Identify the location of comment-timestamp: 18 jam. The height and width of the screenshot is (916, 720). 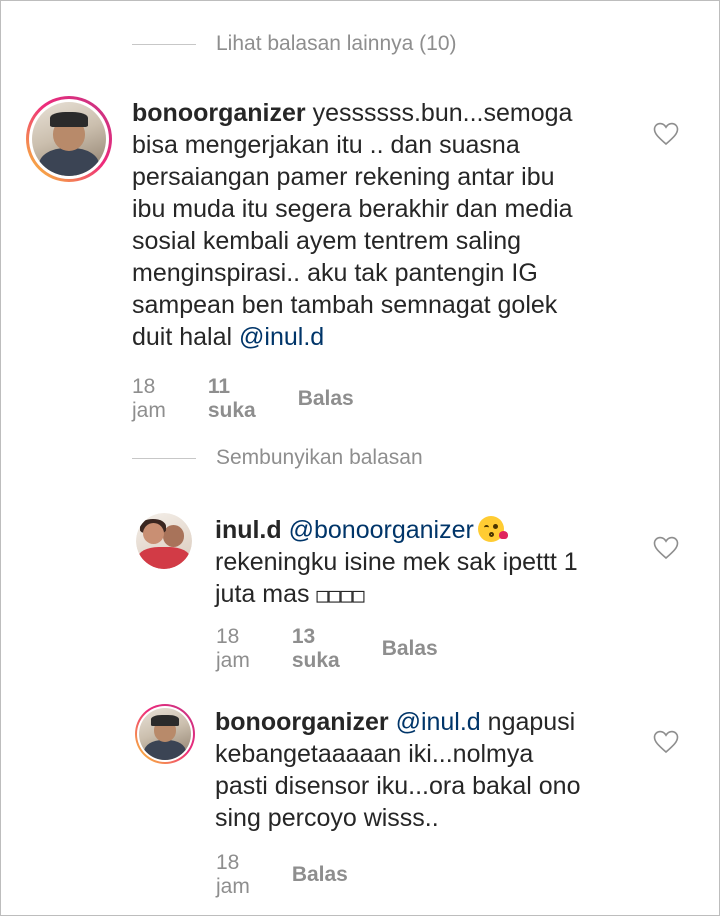
(149, 398).